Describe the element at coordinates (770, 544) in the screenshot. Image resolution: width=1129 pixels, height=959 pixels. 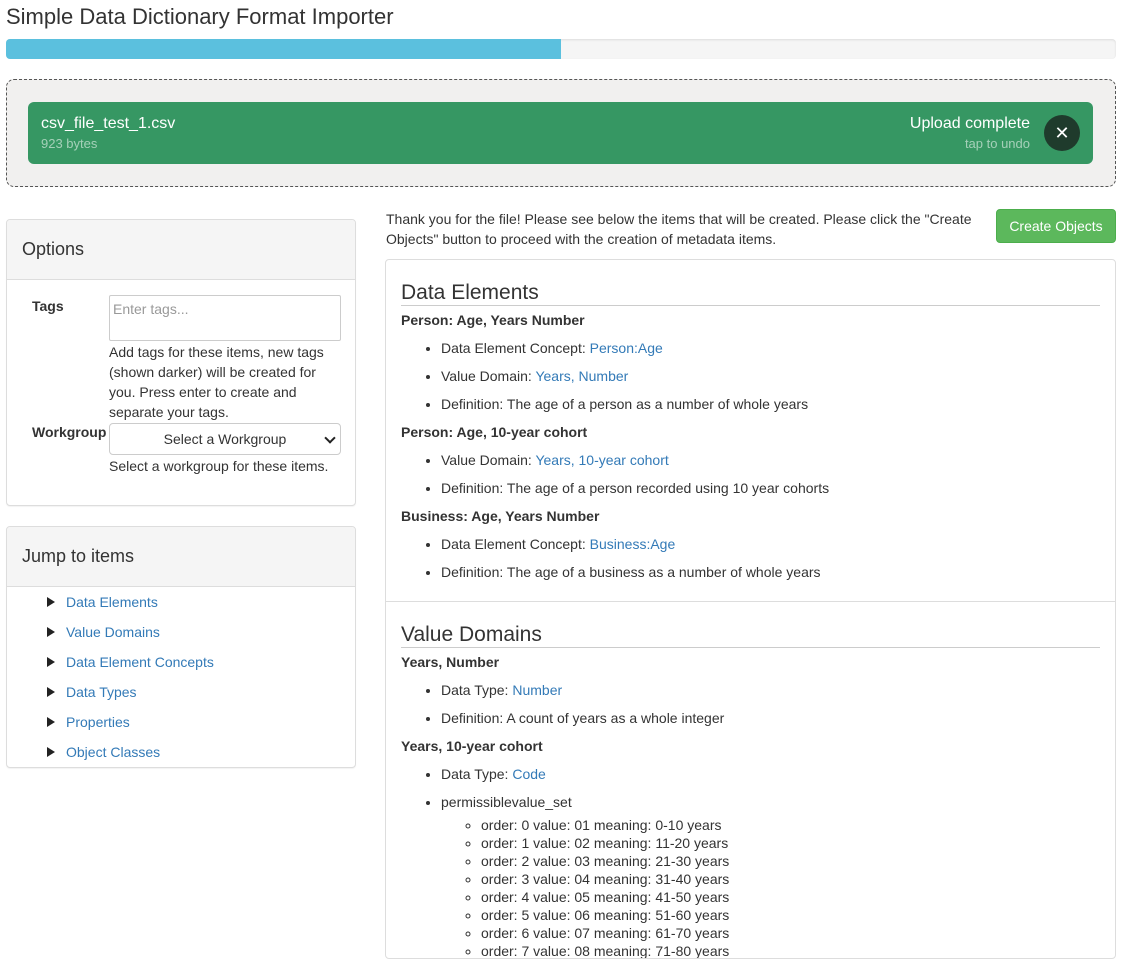
I see `property-row: Data Element Concept: Business:Age` at that location.